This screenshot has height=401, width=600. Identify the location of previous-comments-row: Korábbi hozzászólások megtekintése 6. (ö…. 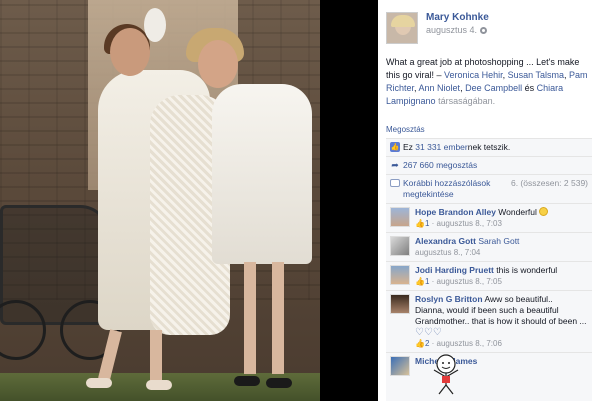
(489, 189).